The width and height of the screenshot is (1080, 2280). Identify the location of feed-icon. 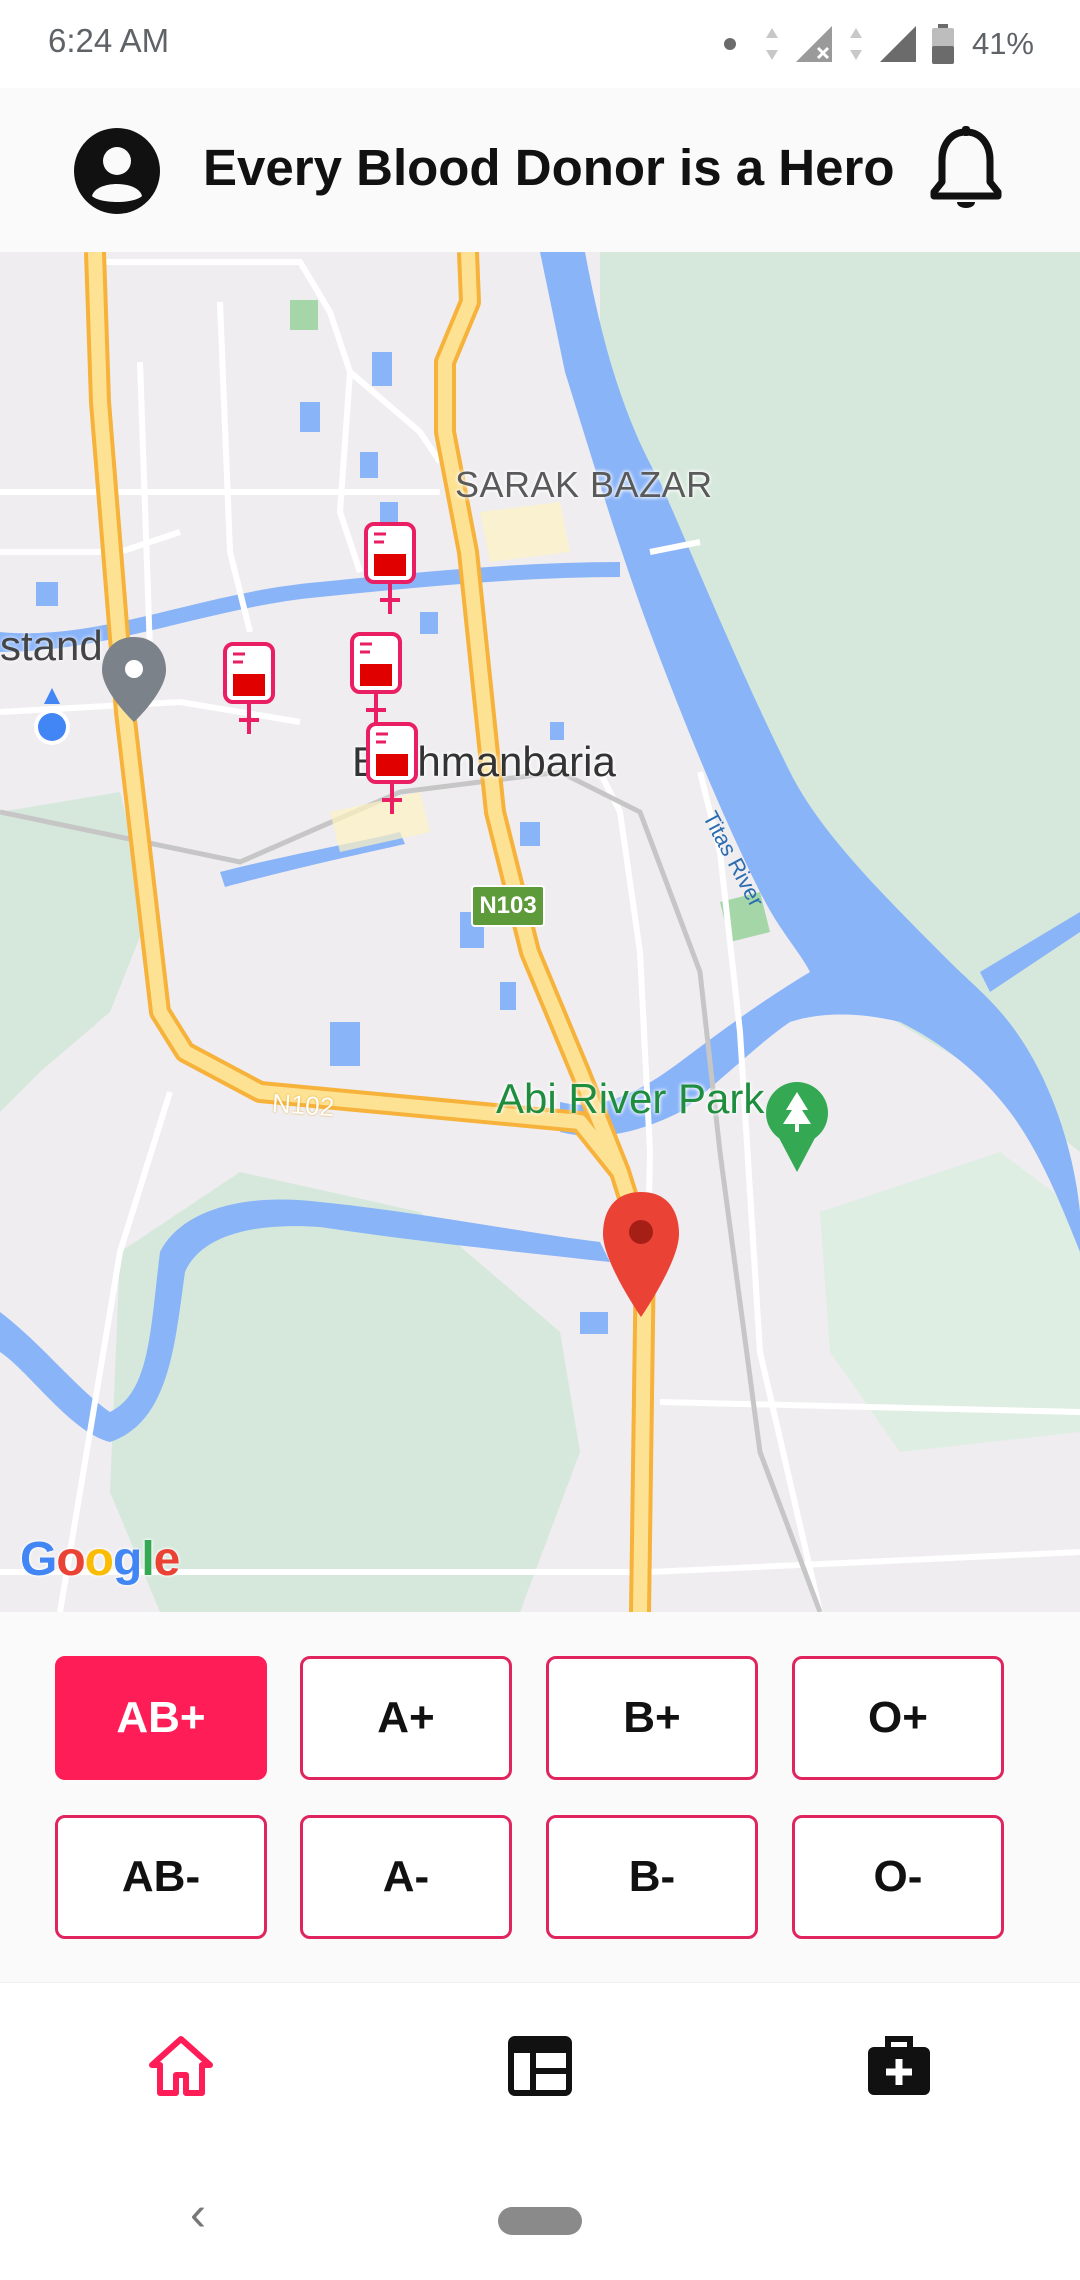
(540, 2066).